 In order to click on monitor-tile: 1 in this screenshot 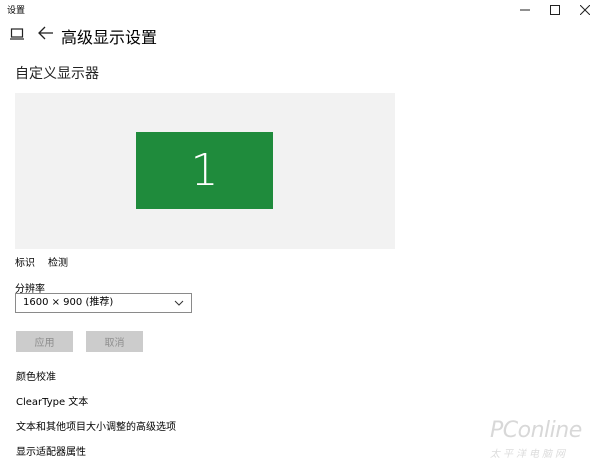, I will do `click(204, 170)`.